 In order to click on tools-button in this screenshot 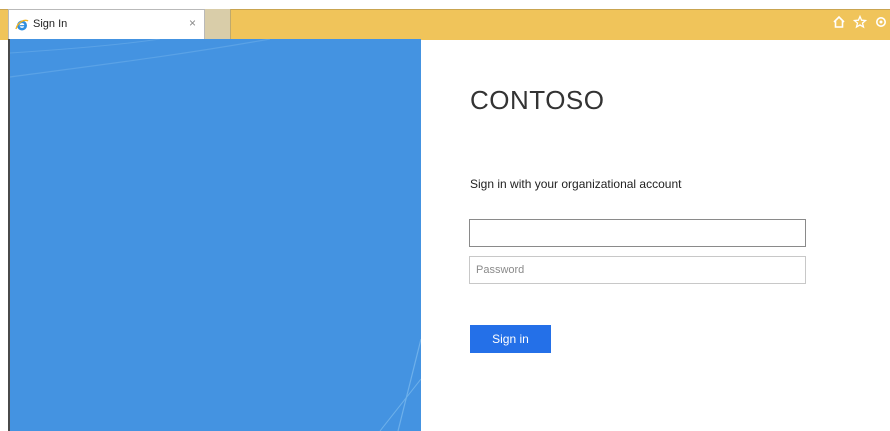, I will do `click(881, 22)`.